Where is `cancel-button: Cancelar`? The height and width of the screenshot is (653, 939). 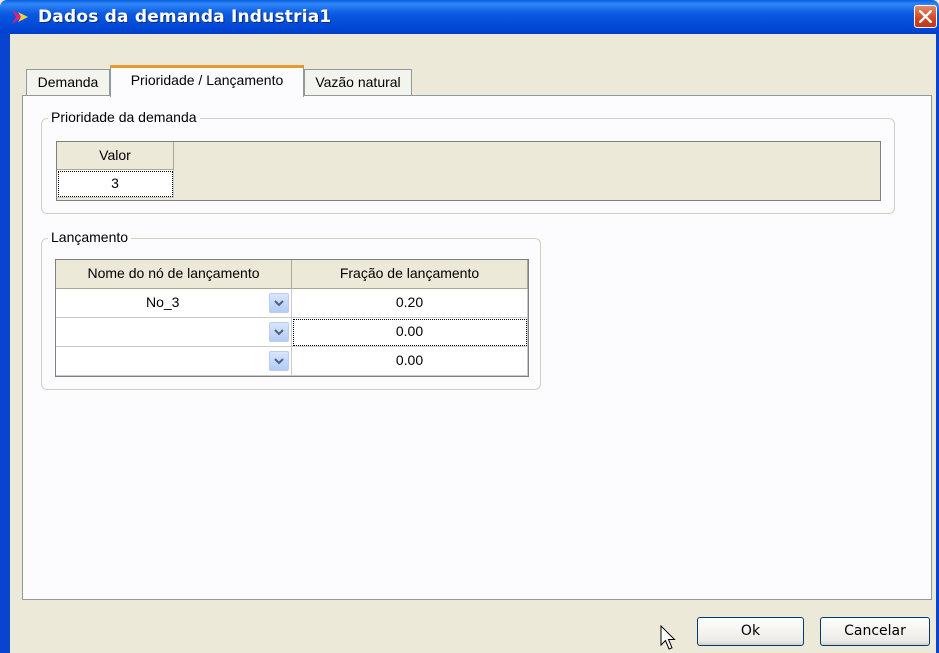 cancel-button: Cancelar is located at coordinates (875, 631).